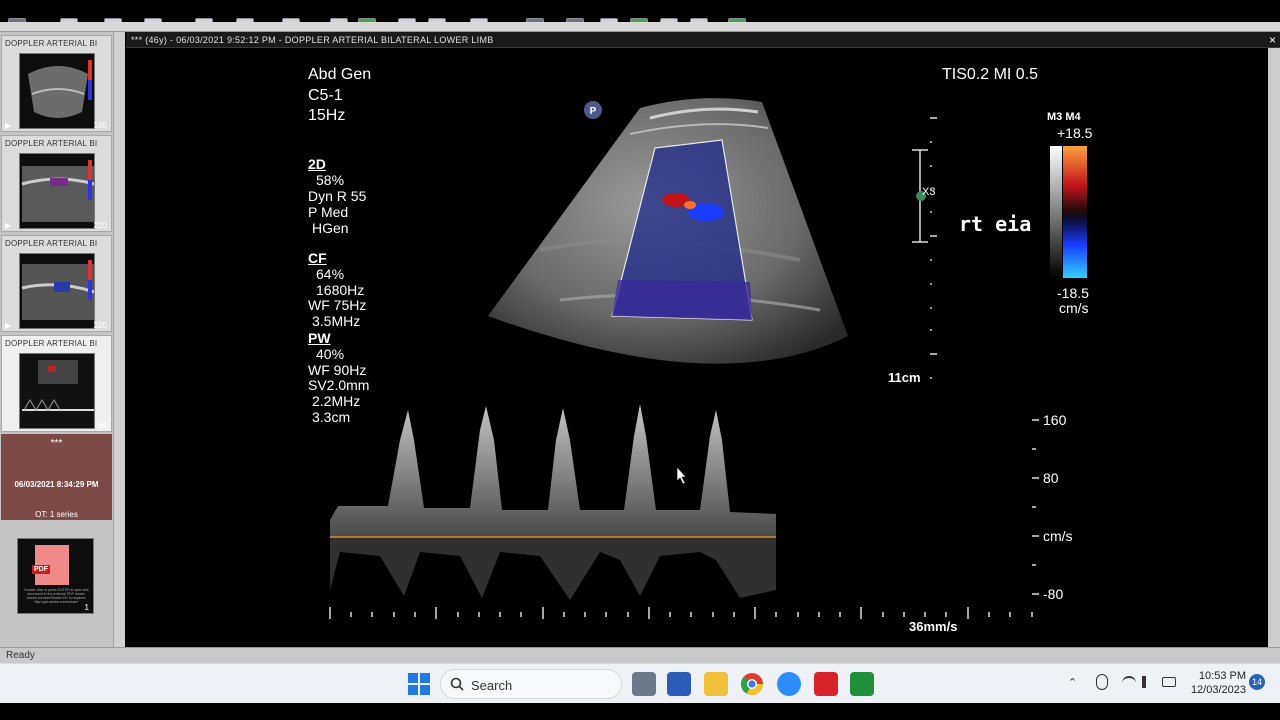 The image size is (1280, 720). I want to click on depth-scale, so click(924, 236).